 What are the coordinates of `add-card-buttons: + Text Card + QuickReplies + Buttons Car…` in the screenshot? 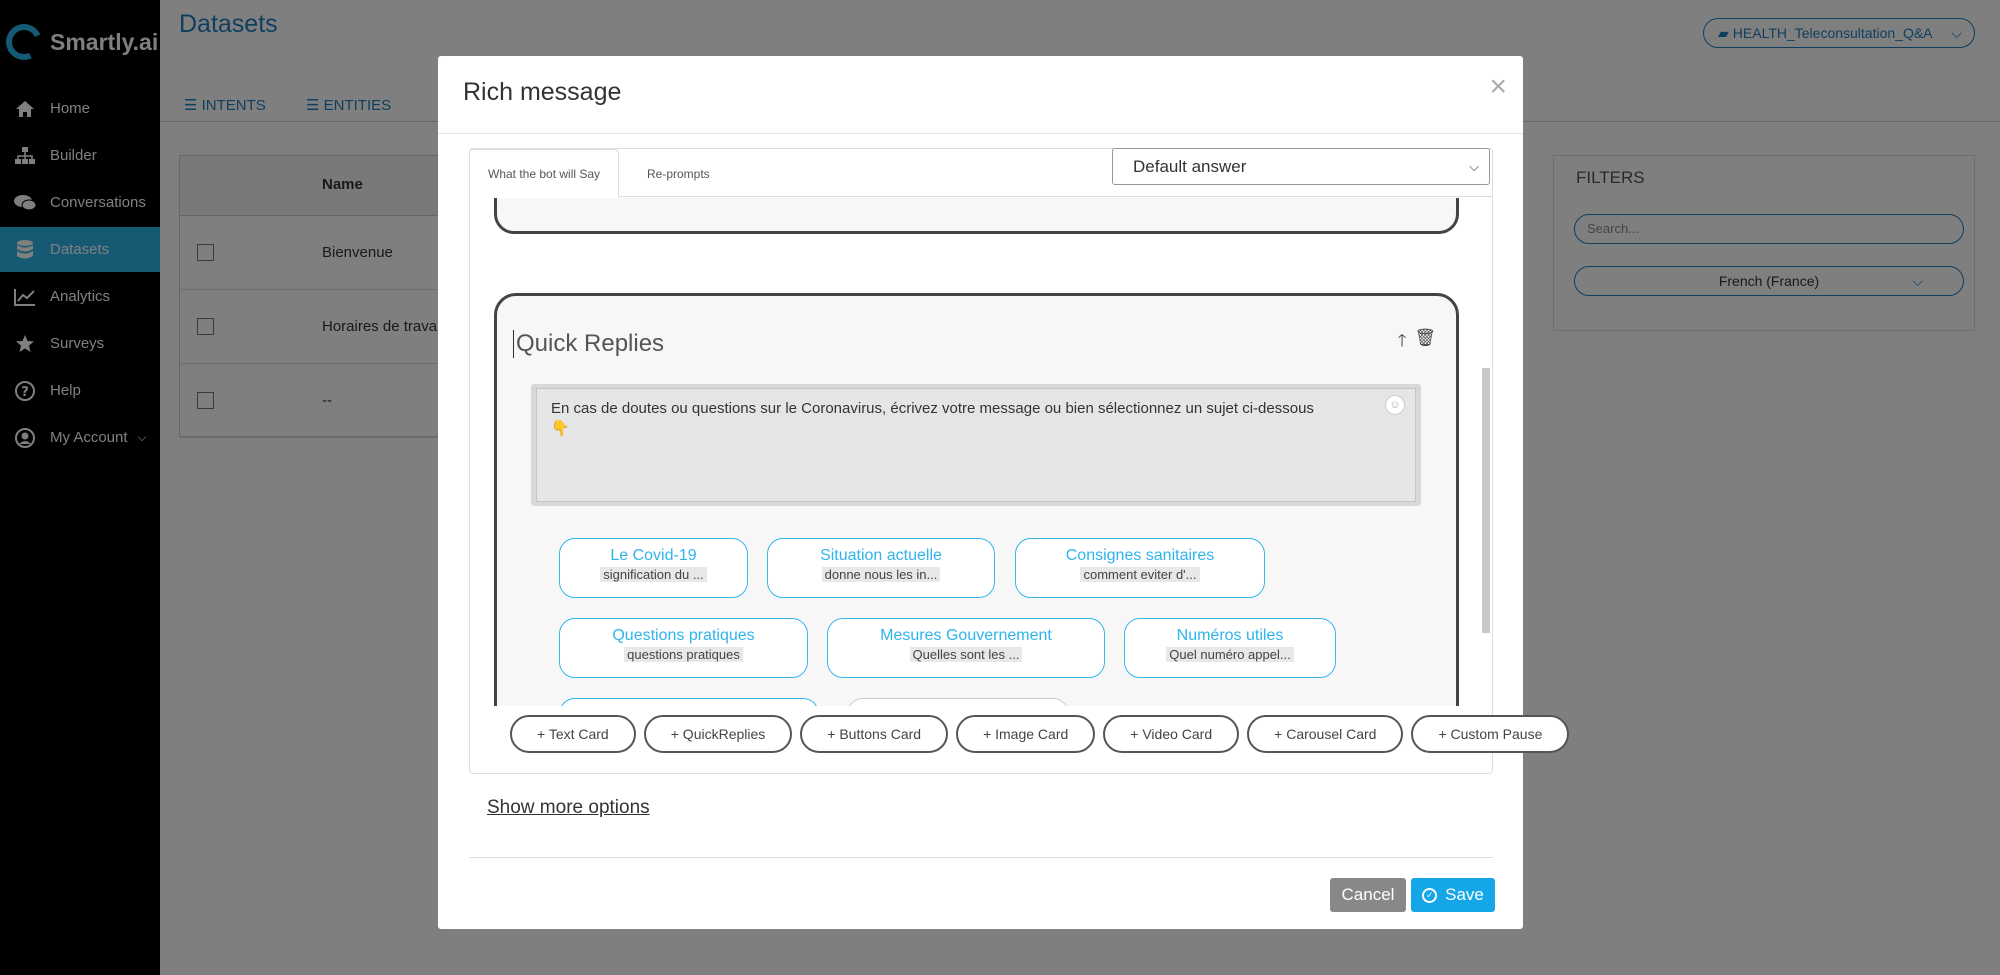 It's located at (1040, 734).